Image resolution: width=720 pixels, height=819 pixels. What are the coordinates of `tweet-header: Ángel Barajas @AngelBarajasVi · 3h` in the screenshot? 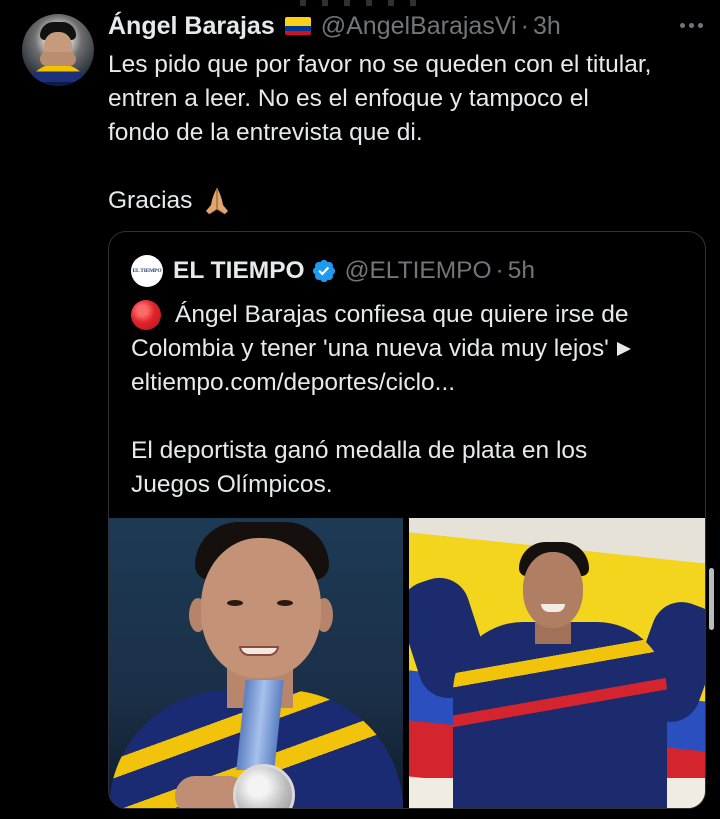 It's located at (334, 26).